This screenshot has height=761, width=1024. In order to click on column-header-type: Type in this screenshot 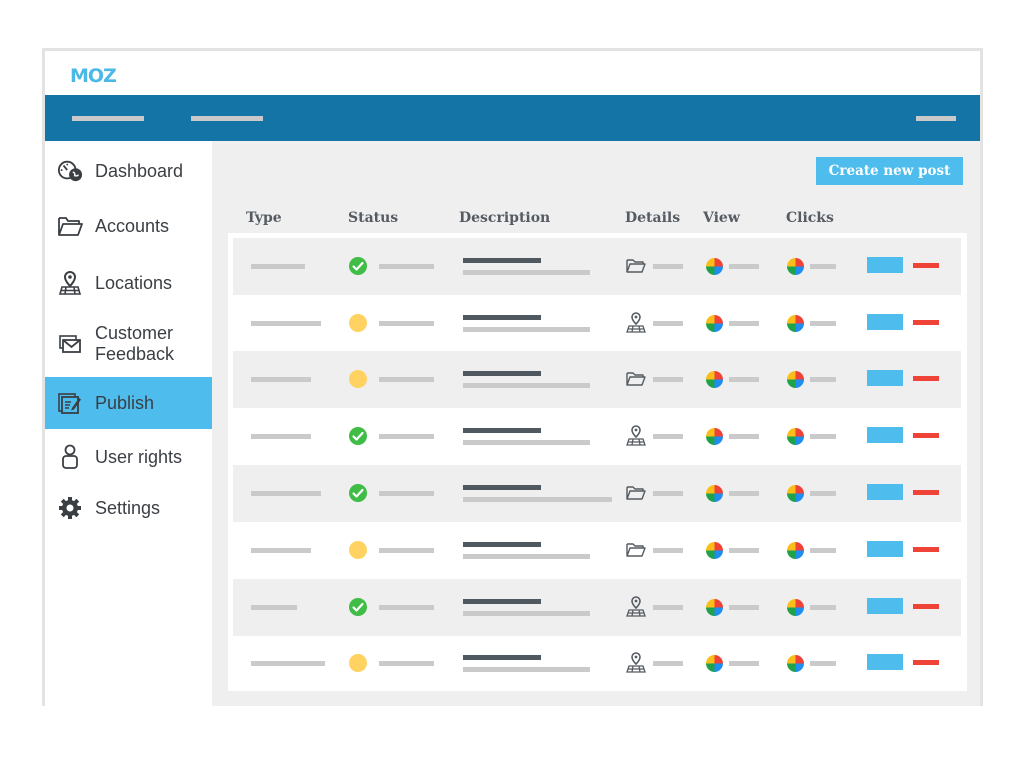, I will do `click(264, 218)`.